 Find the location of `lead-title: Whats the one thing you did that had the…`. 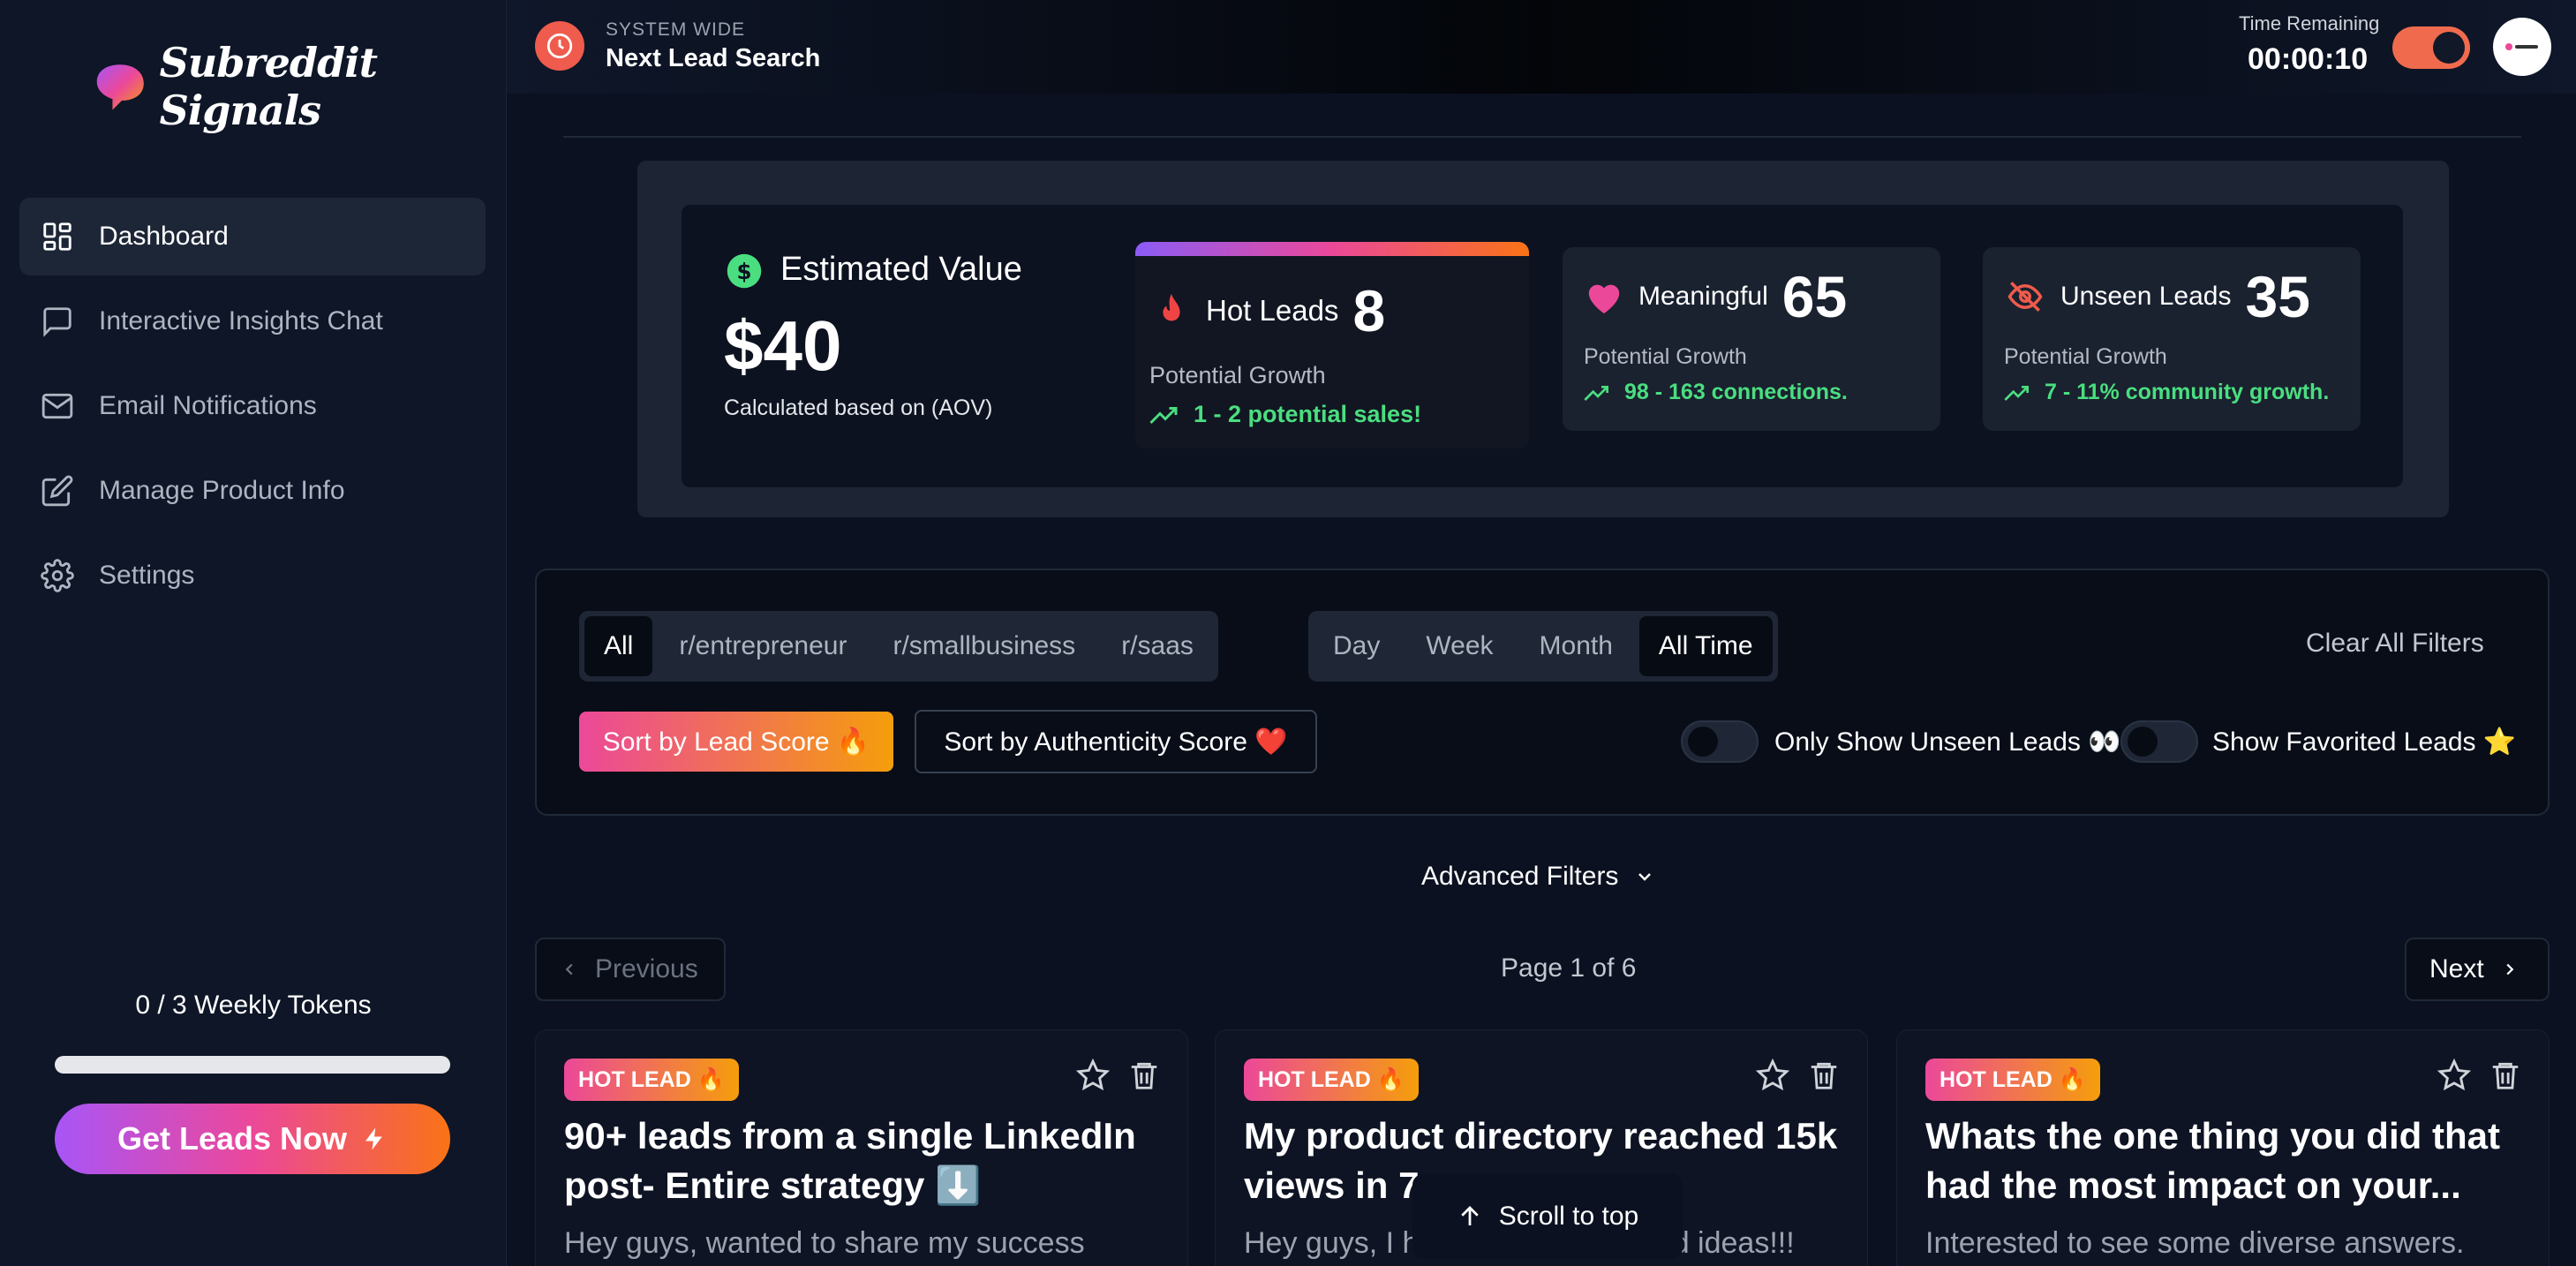

lead-title: Whats the one thing you did that had the… is located at coordinates (2213, 1160).